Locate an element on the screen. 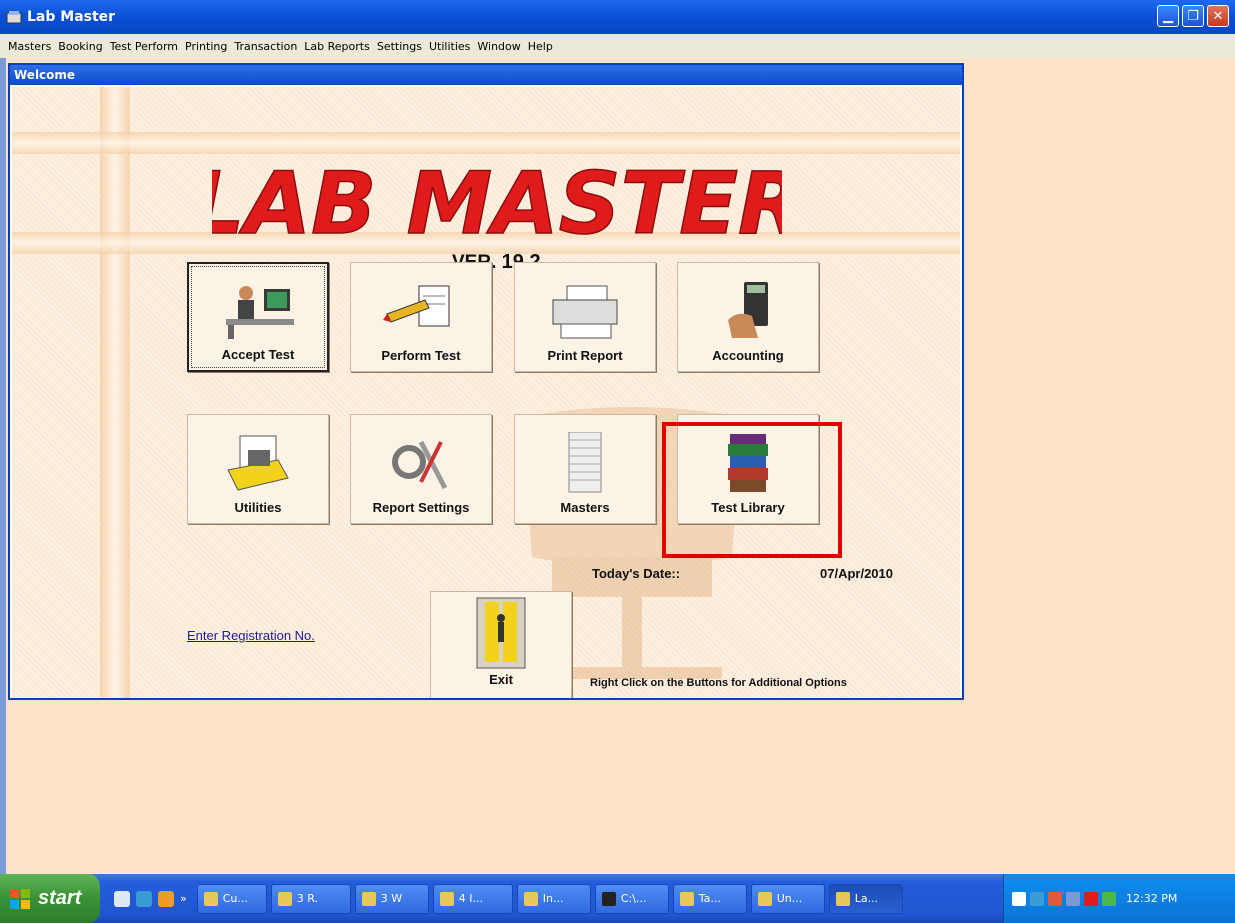 The image size is (1235, 923). perform-test-button: Perform Test is located at coordinates (421, 317).